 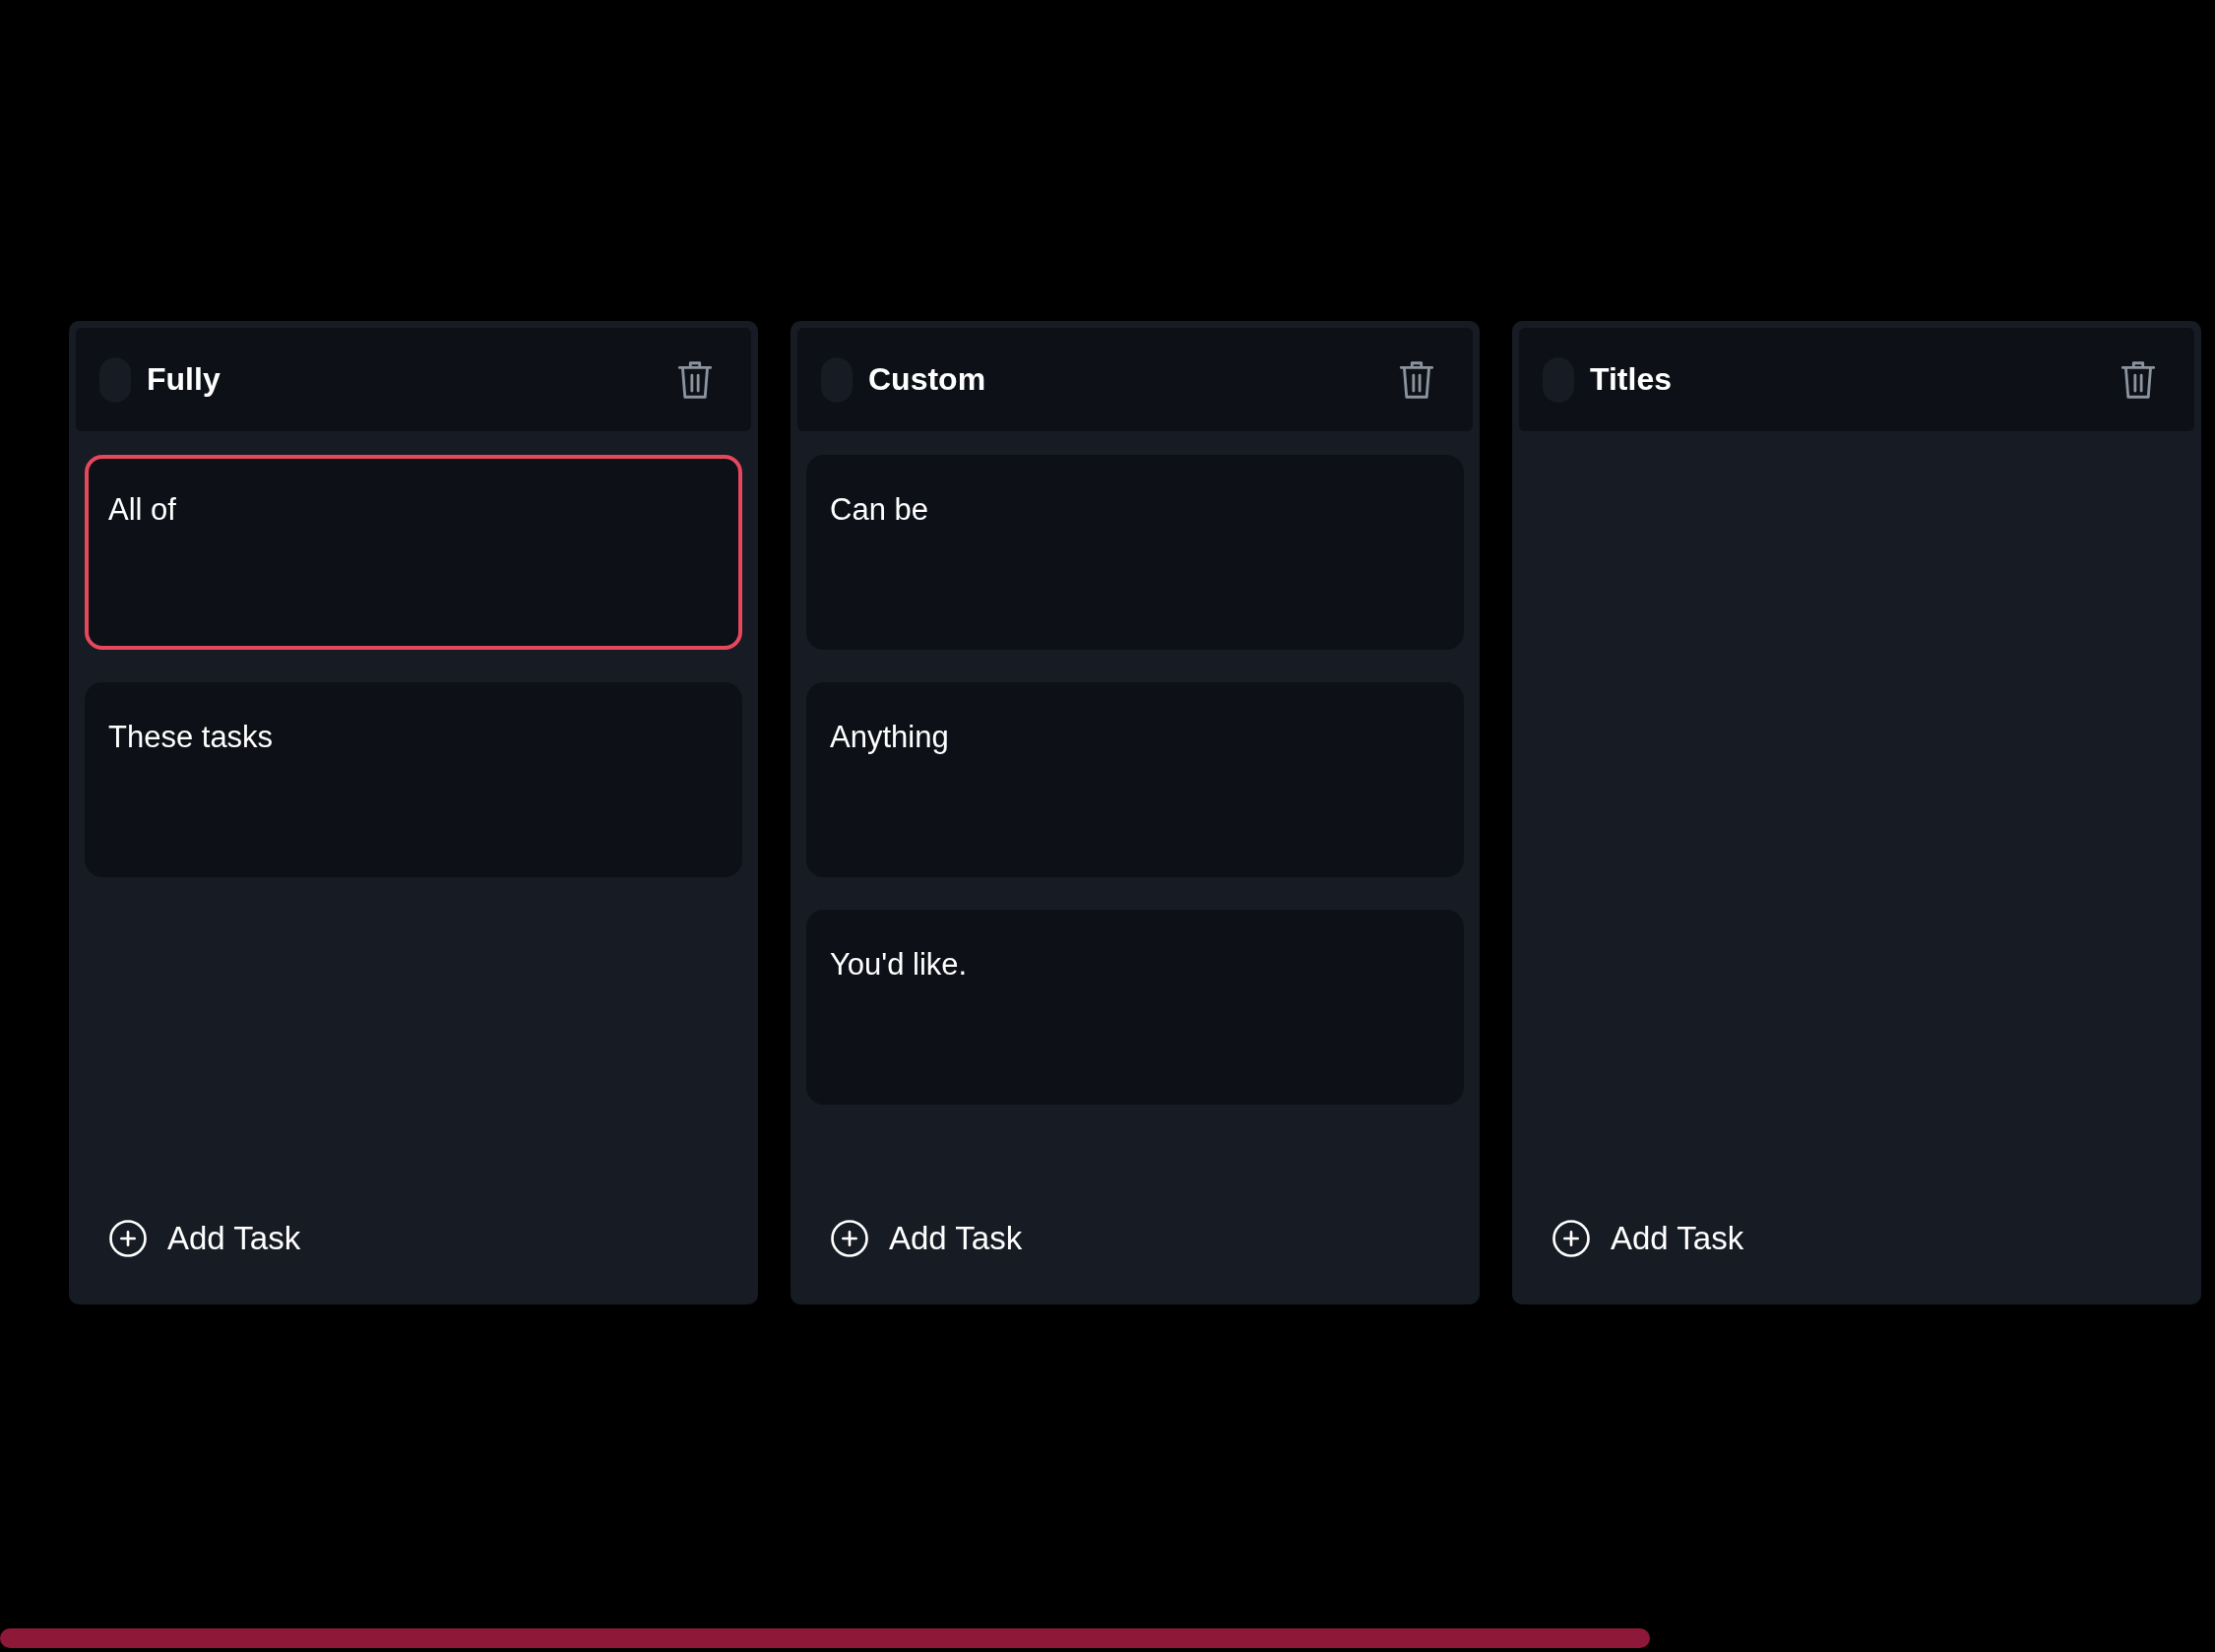 What do you see at coordinates (927, 380) in the screenshot?
I see `column-title: Custom` at bounding box center [927, 380].